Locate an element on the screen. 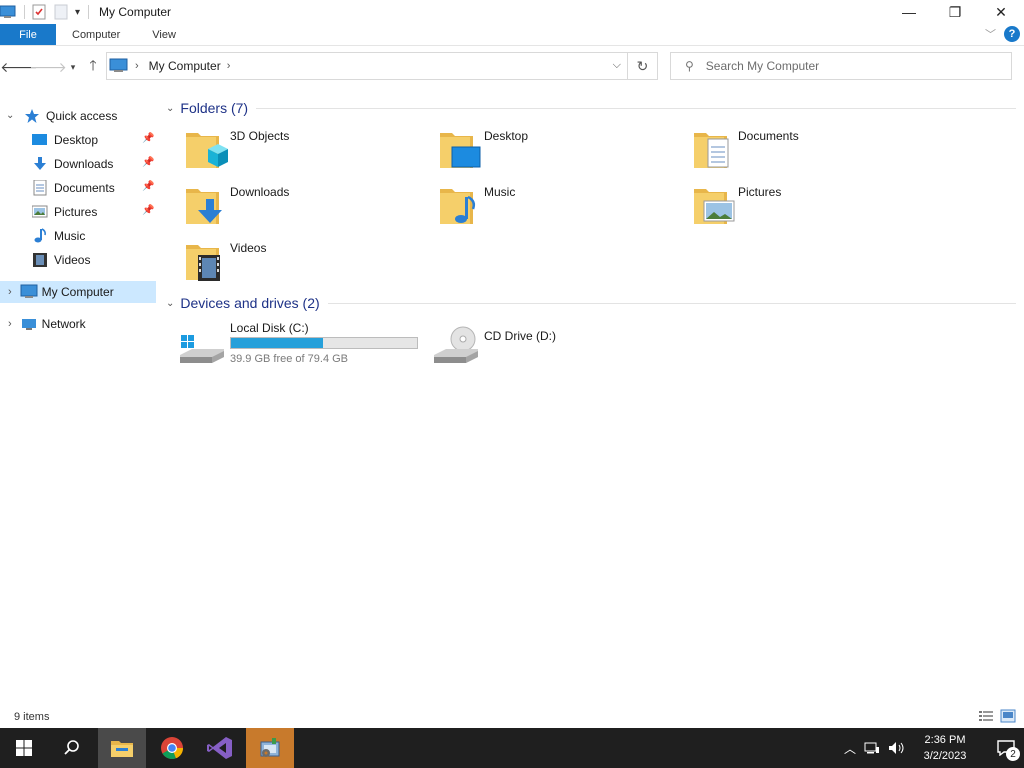 This screenshot has height=768, width=1024. help-button: ? is located at coordinates (1012, 34).